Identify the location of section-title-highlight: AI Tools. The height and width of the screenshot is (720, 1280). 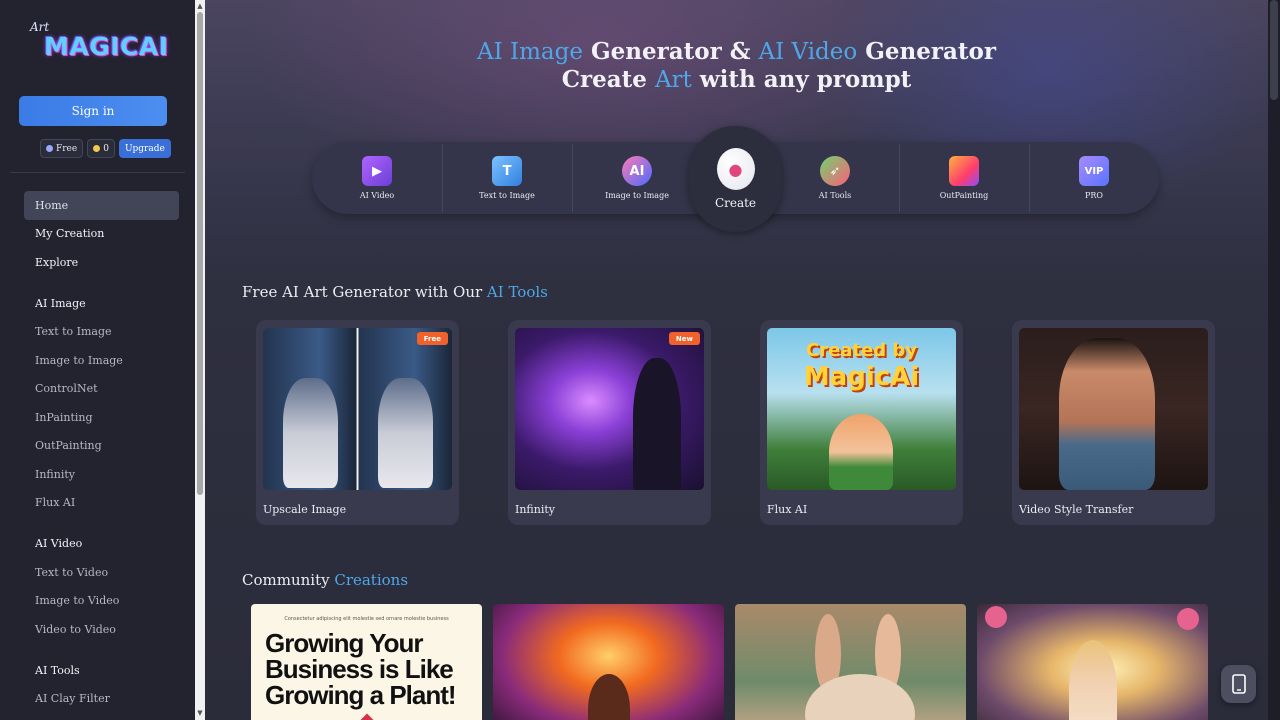
(517, 292).